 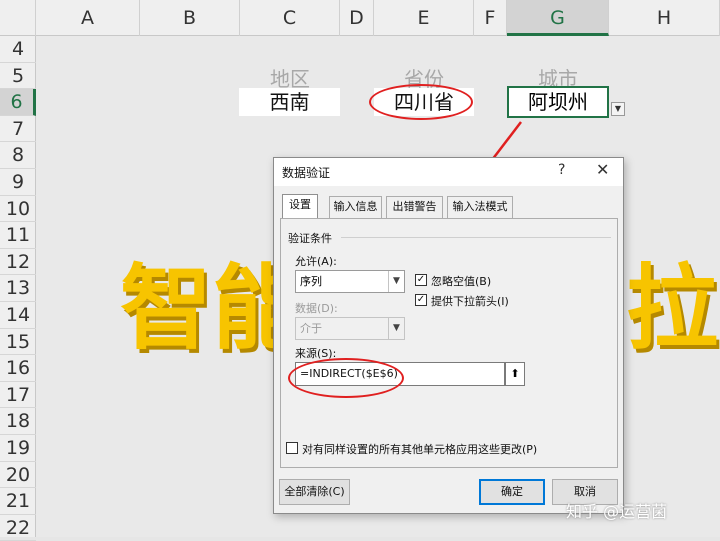 I want to click on banner-text-right: 拉, so click(x=672, y=308).